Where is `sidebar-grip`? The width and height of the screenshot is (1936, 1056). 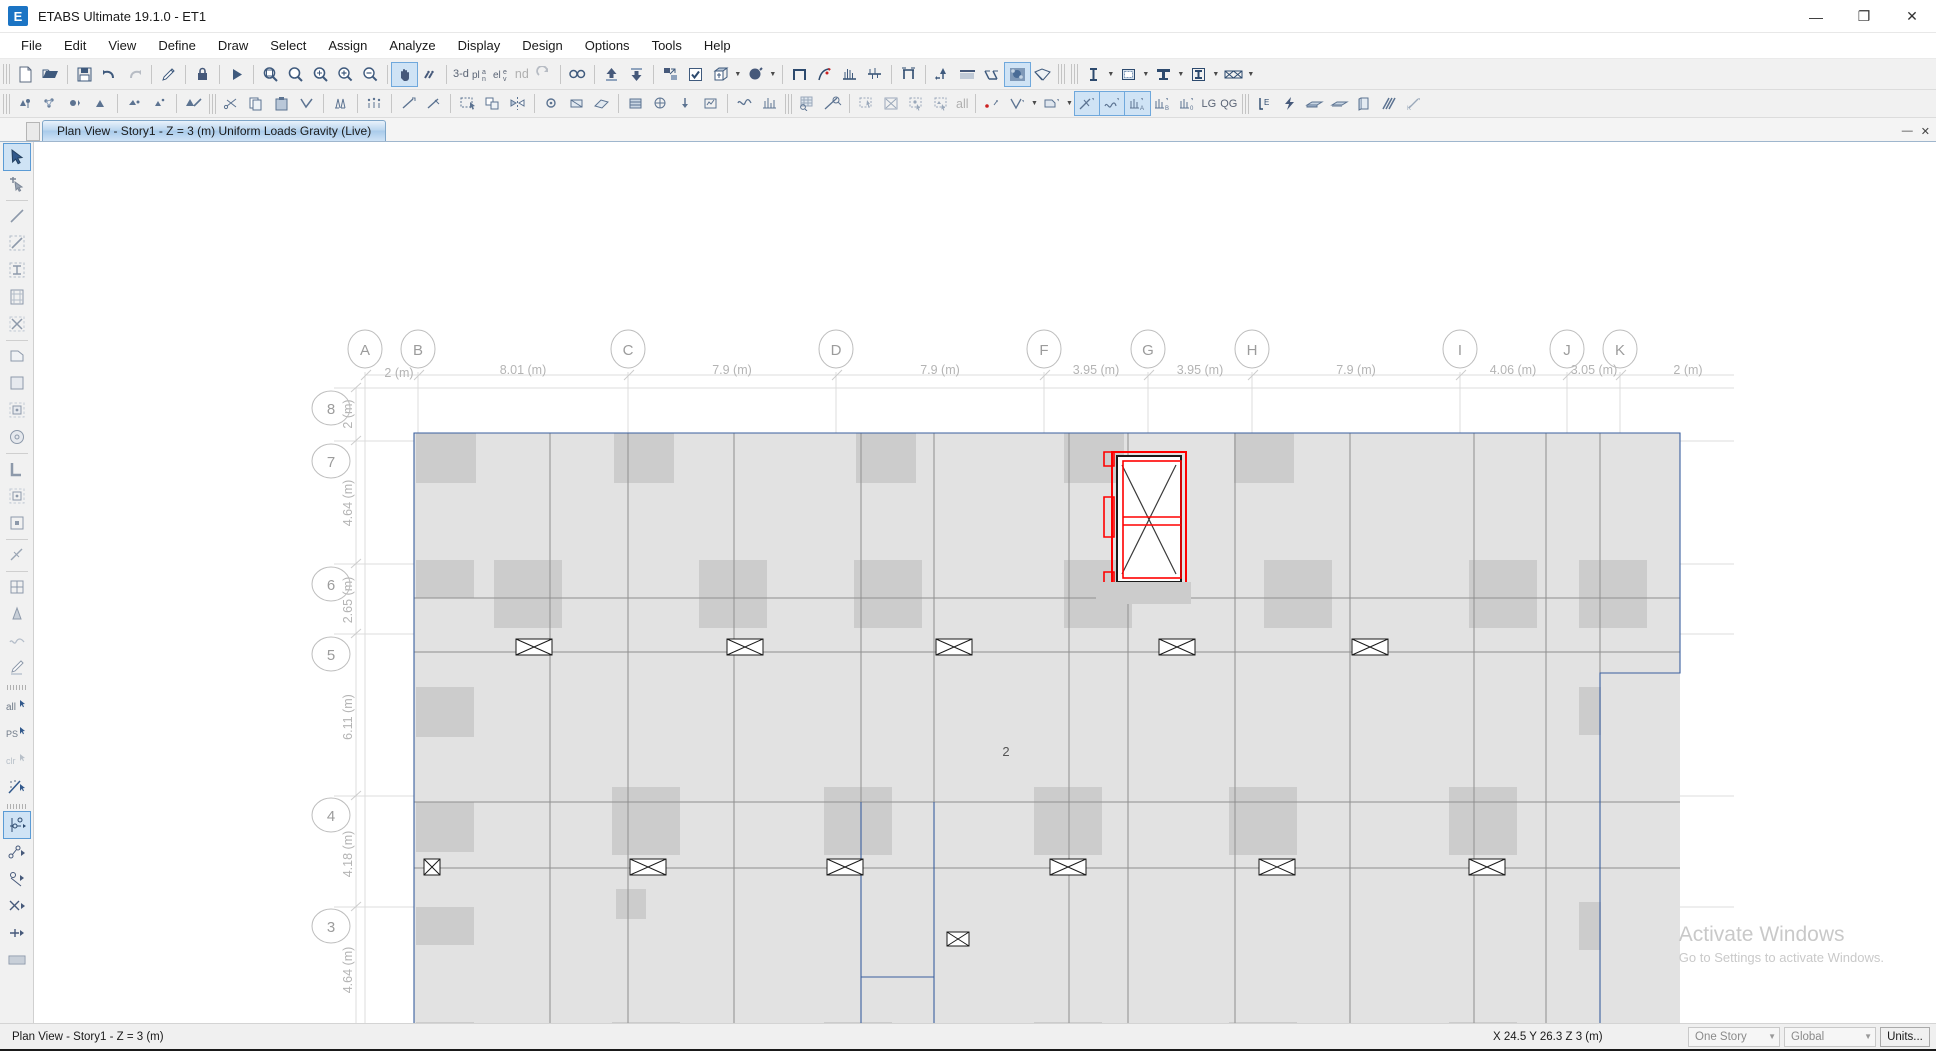 sidebar-grip is located at coordinates (16, 687).